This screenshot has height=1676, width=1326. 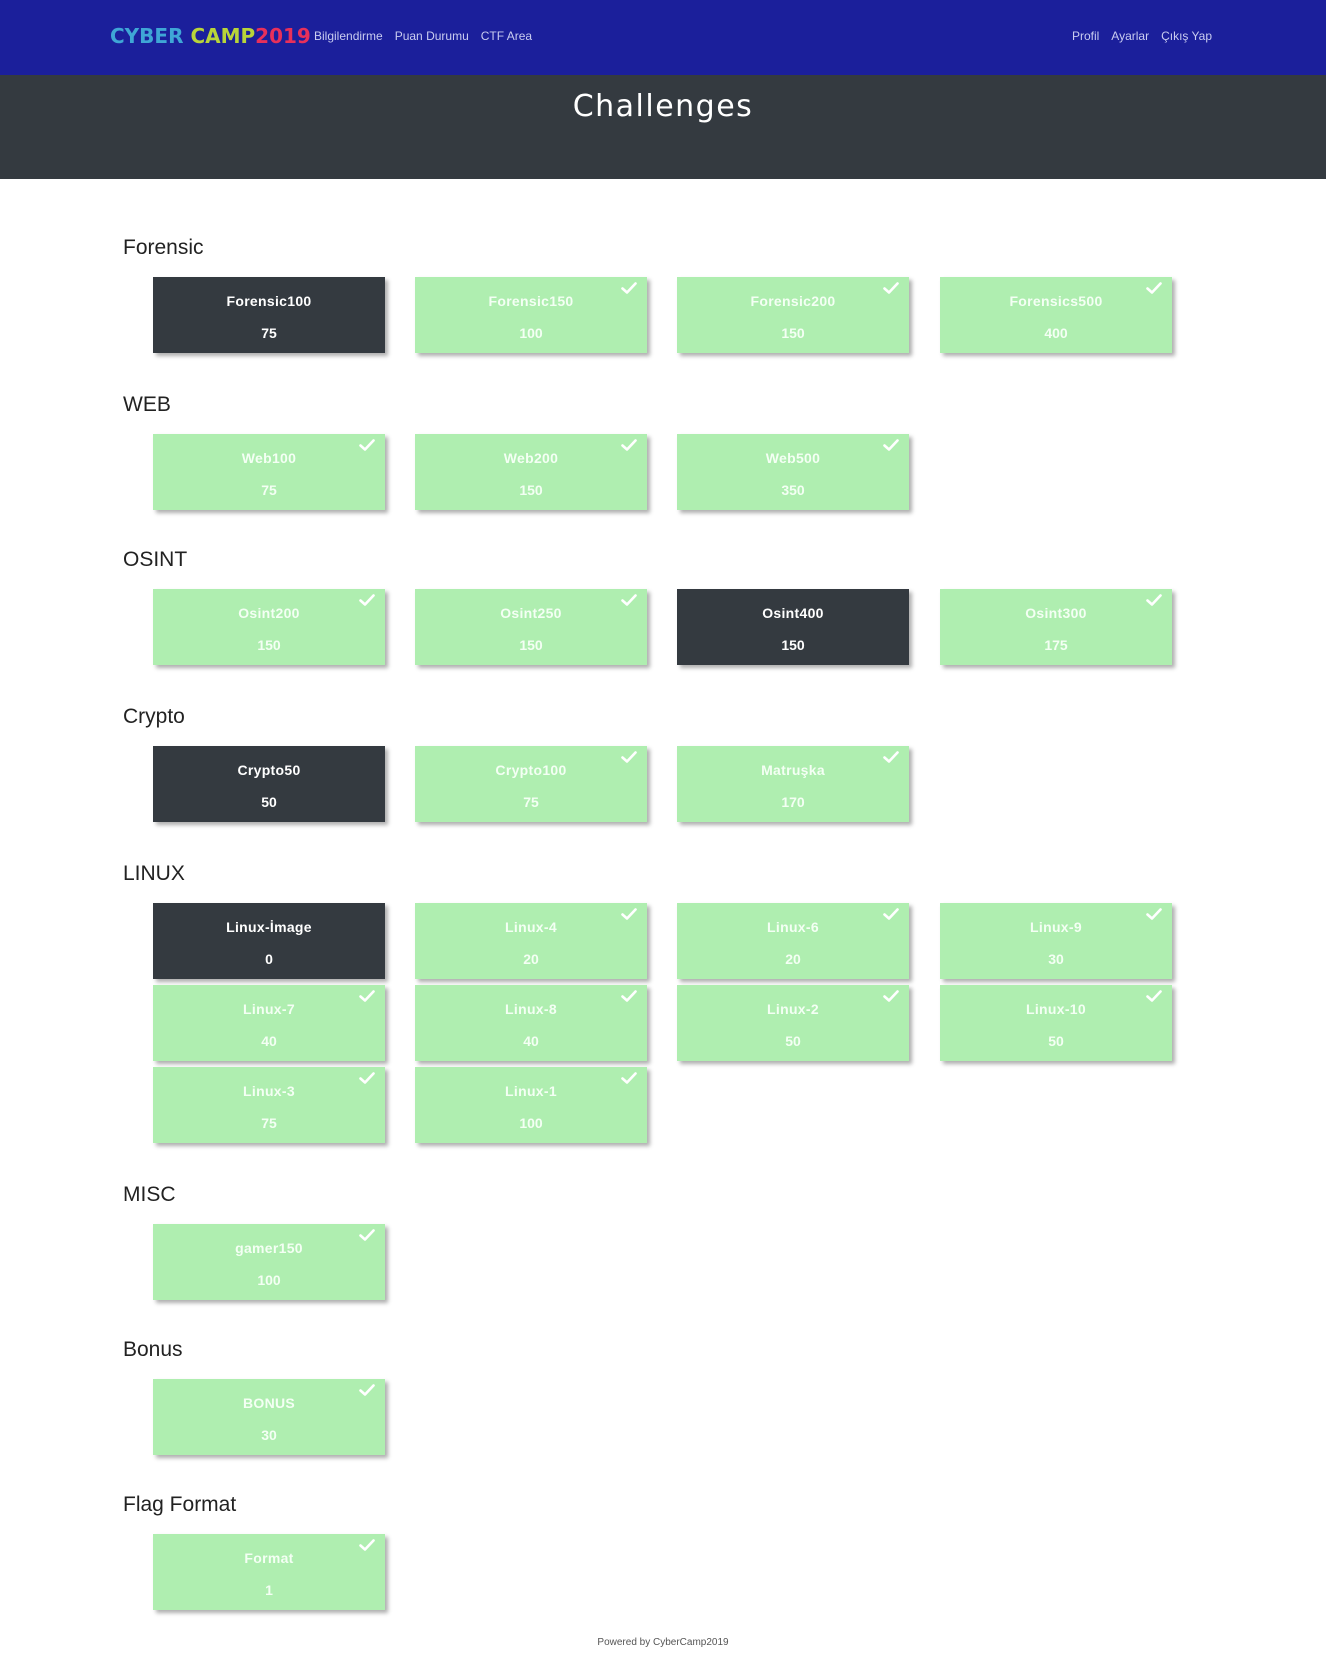 What do you see at coordinates (269, 1041) in the screenshot?
I see `challenge-points: 40` at bounding box center [269, 1041].